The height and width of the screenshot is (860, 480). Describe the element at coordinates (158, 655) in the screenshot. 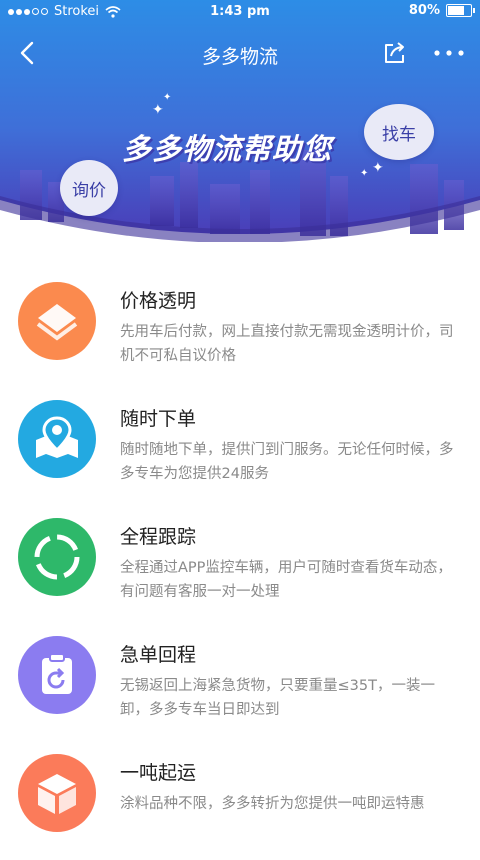

I see `feature-title: 急单回程` at that location.